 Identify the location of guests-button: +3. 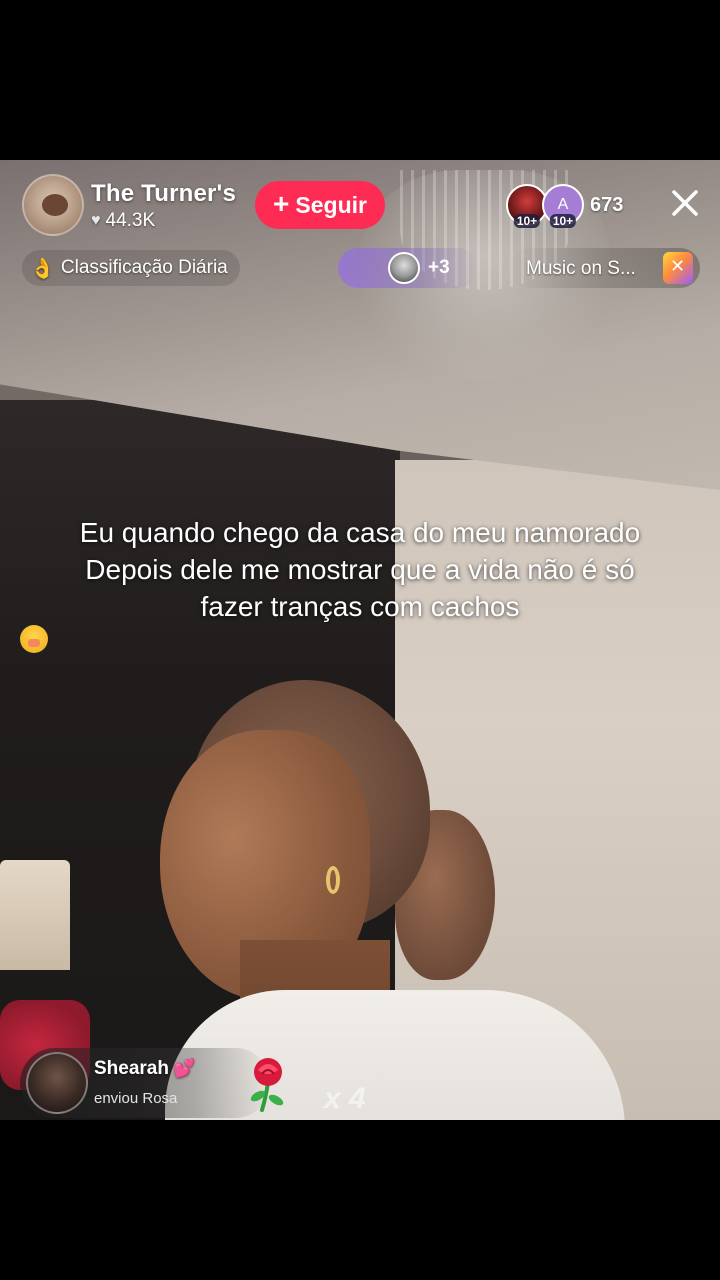
(408, 268).